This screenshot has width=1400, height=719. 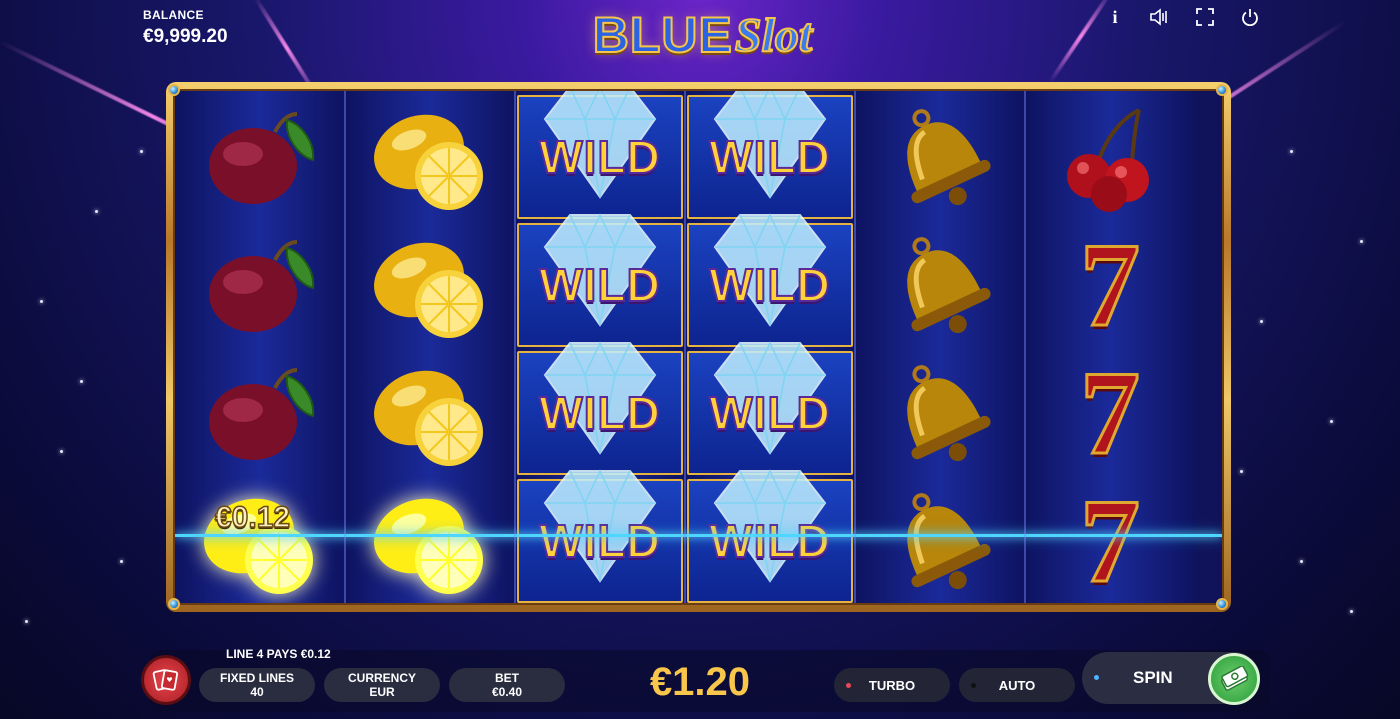 I want to click on currency-value: EUR, so click(x=382, y=692).